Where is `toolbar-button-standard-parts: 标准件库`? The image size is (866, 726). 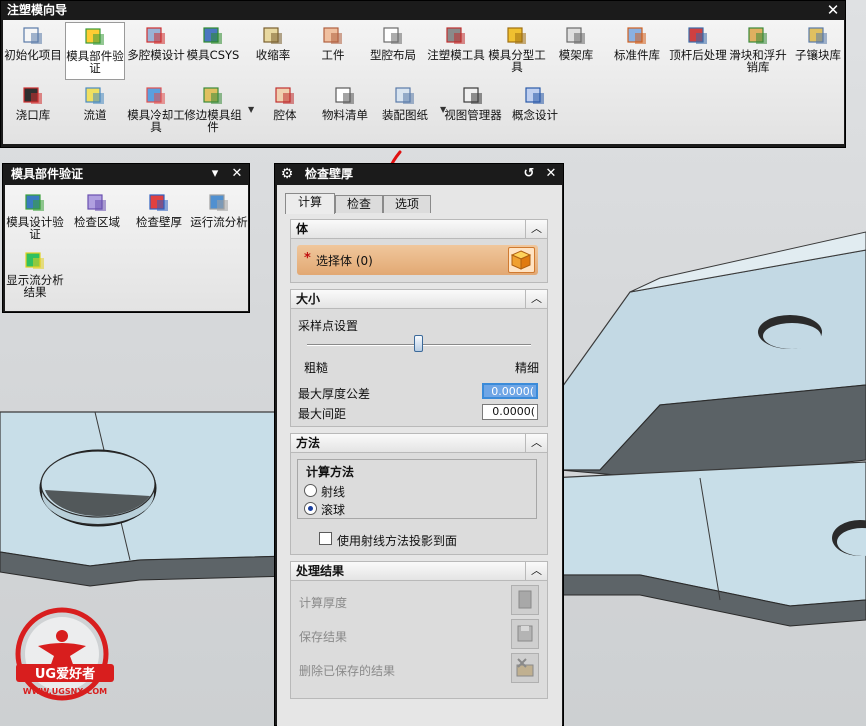
toolbar-button-standard-parts: 标准件库 is located at coordinates (637, 51).